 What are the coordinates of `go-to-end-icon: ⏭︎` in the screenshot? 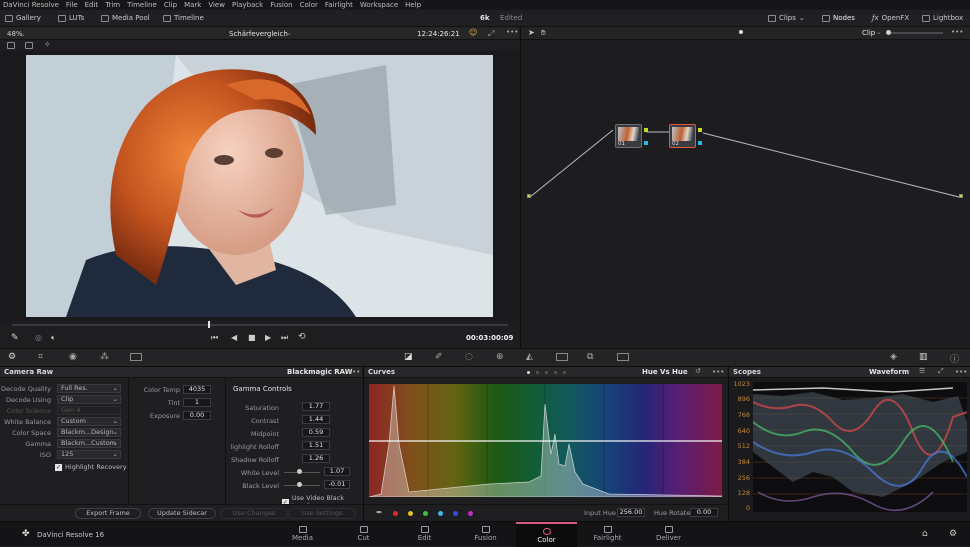 It's located at (284, 338).